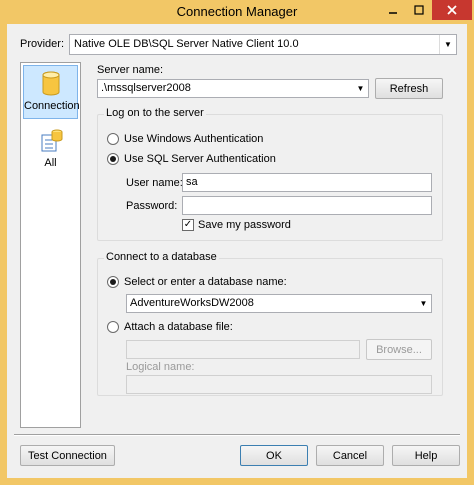 This screenshot has height=485, width=474. I want to click on minimize-icon, so click(393, 13).